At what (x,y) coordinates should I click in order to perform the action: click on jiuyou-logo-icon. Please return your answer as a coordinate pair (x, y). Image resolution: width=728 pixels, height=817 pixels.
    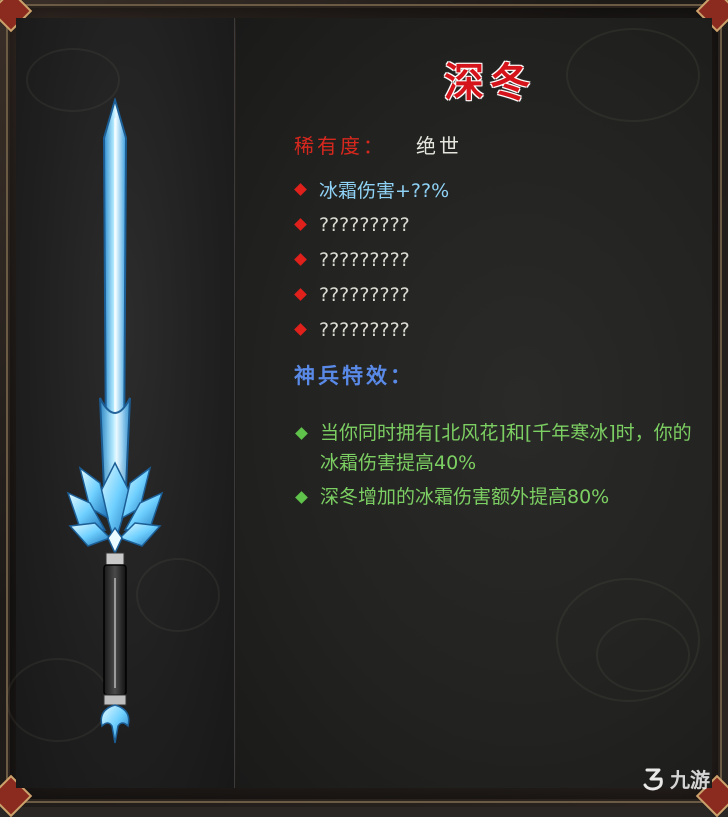
    Looking at the image, I should click on (653, 779).